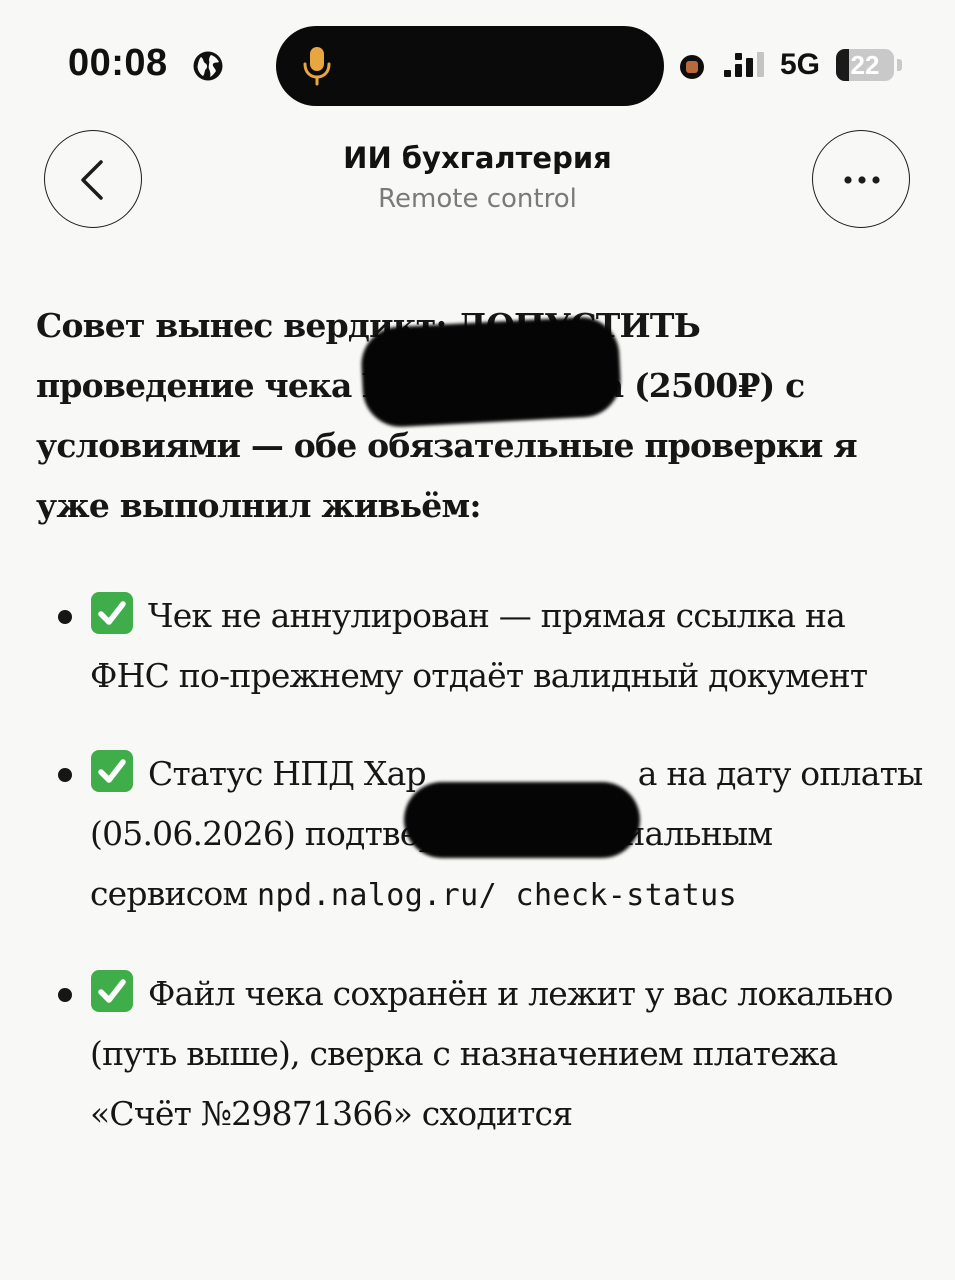 The height and width of the screenshot is (1280, 955). What do you see at coordinates (704, 385) in the screenshot?
I see `intro-line-2-tail: а (2500₽) с` at bounding box center [704, 385].